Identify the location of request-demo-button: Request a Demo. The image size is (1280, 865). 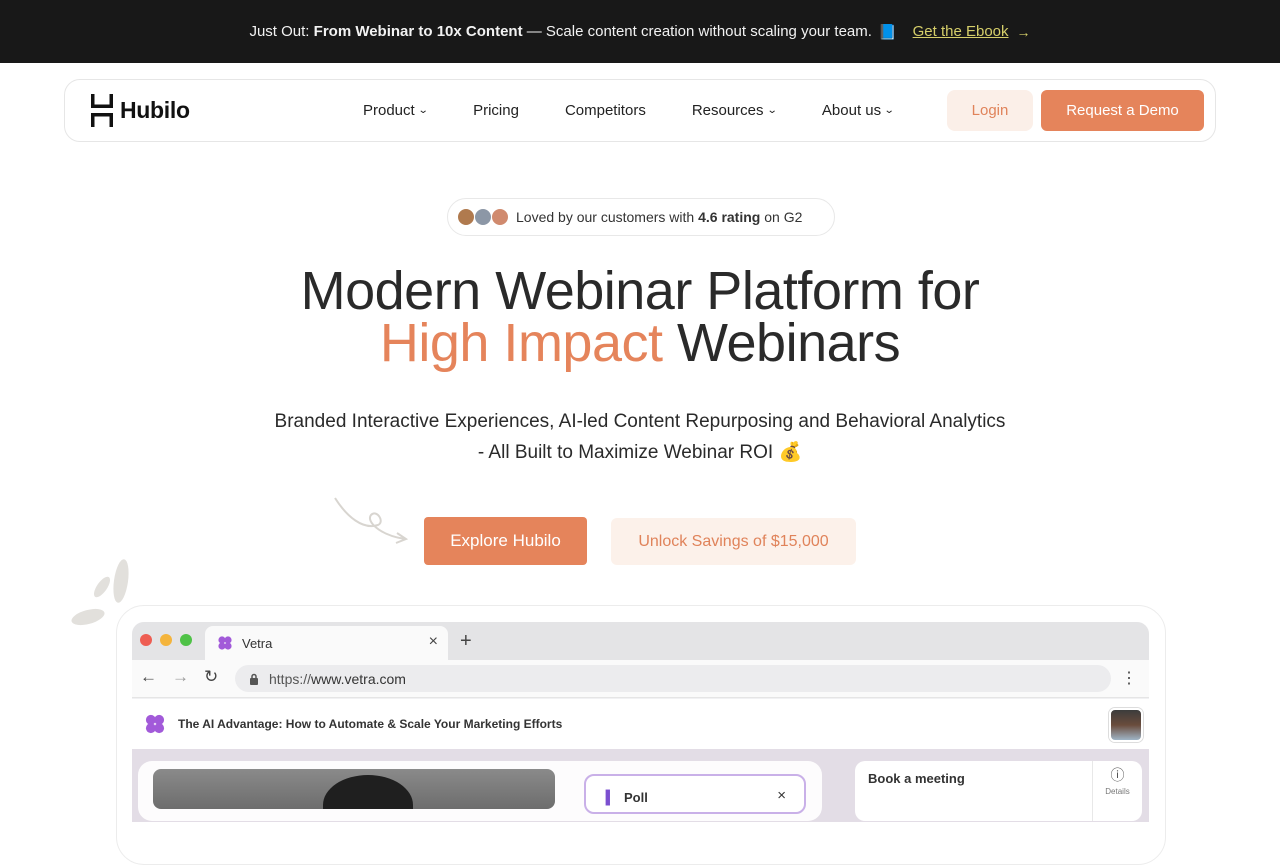
(1122, 110).